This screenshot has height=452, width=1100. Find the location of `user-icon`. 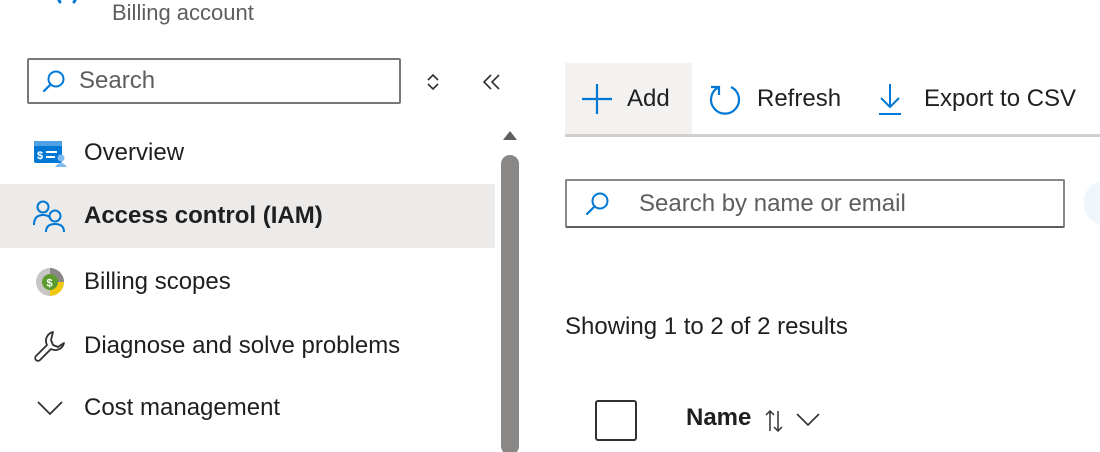

user-icon is located at coordinates (71, 5).